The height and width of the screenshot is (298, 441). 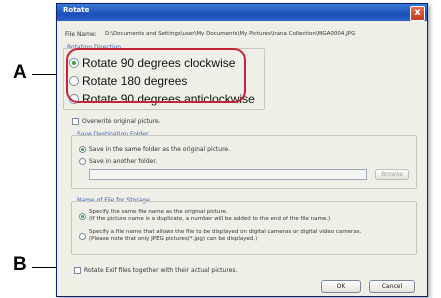 What do you see at coordinates (121, 121) in the screenshot?
I see `overwrite-label: Overwrite original picture.` at bounding box center [121, 121].